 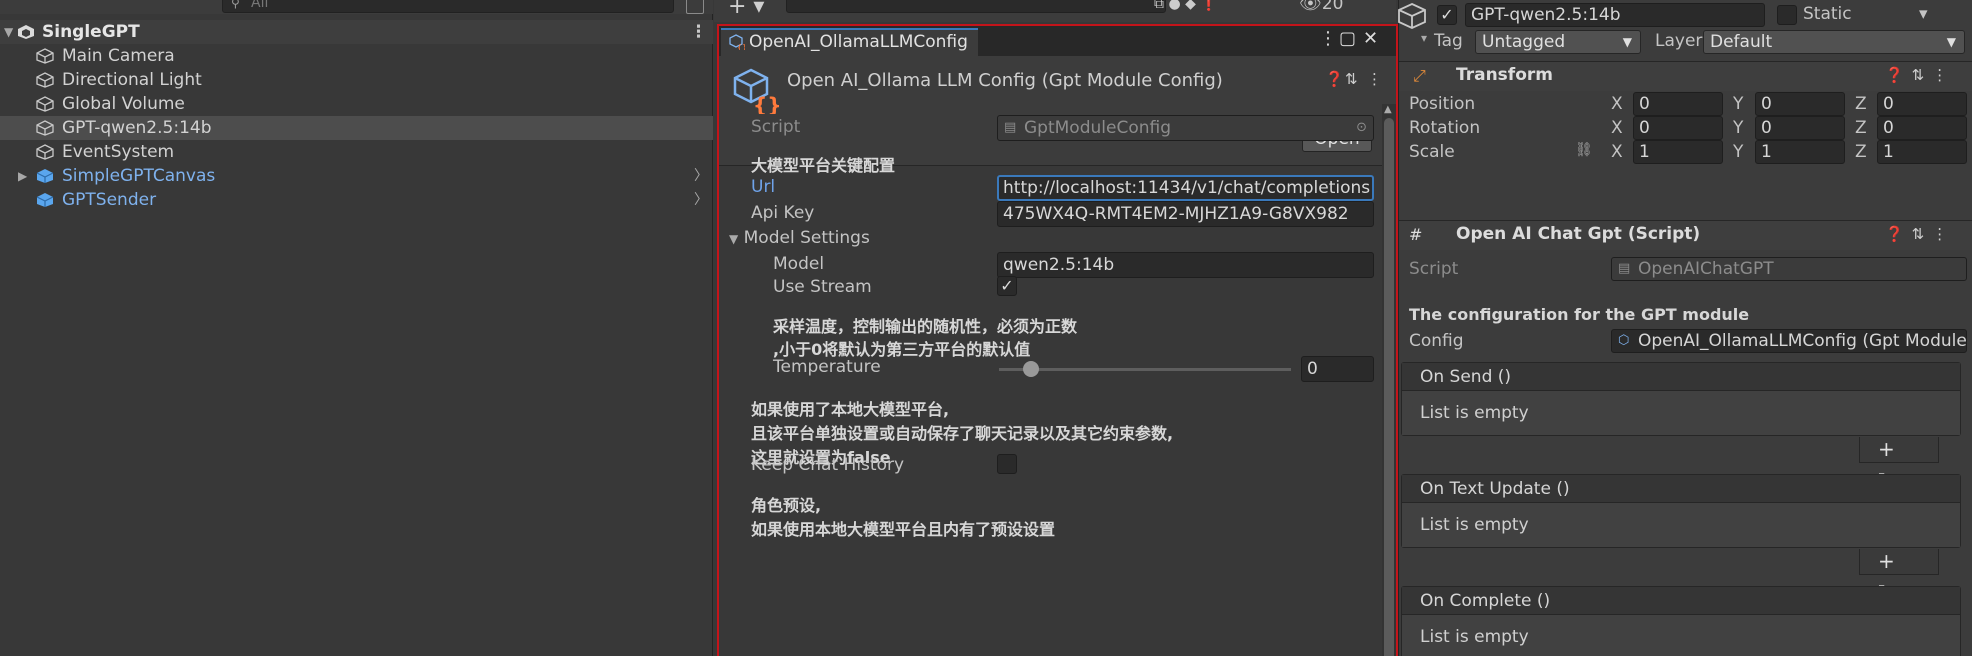 I want to click on rotation-x-input: 0, so click(x=1678, y=128).